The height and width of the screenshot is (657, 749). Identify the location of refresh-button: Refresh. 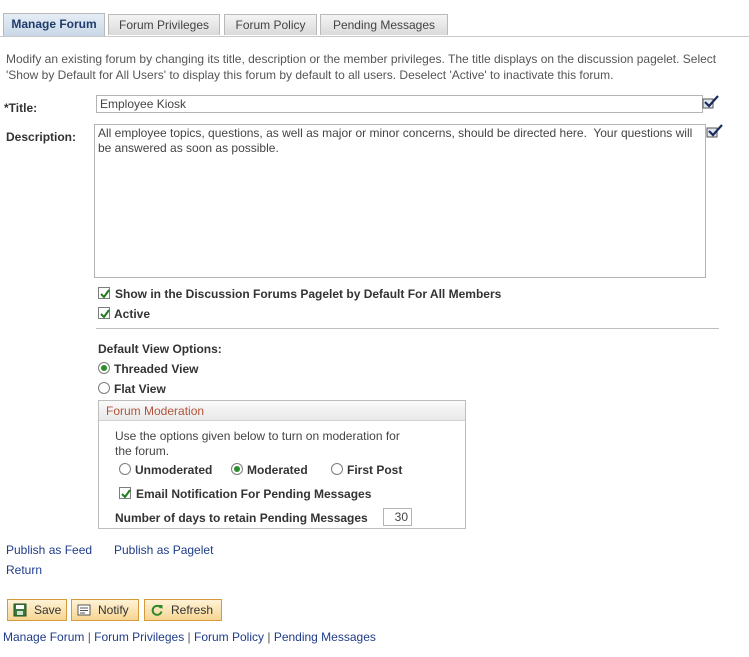
(183, 610).